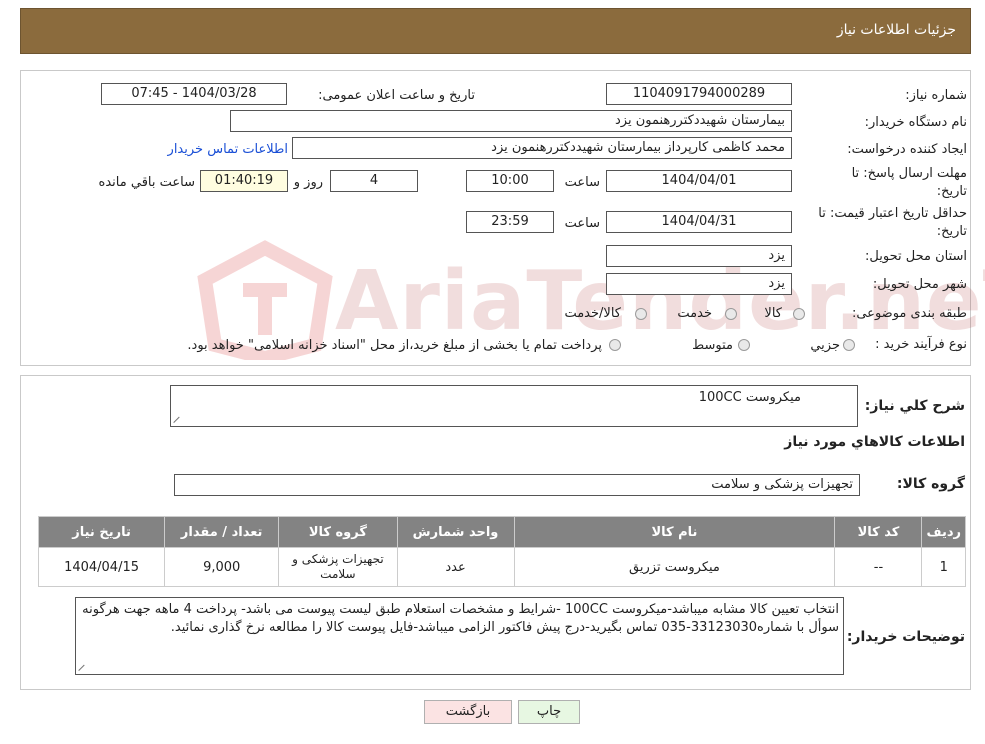 Image resolution: width=985 pixels, height=744 pixels. I want to click on days-field: 4, so click(374, 181).